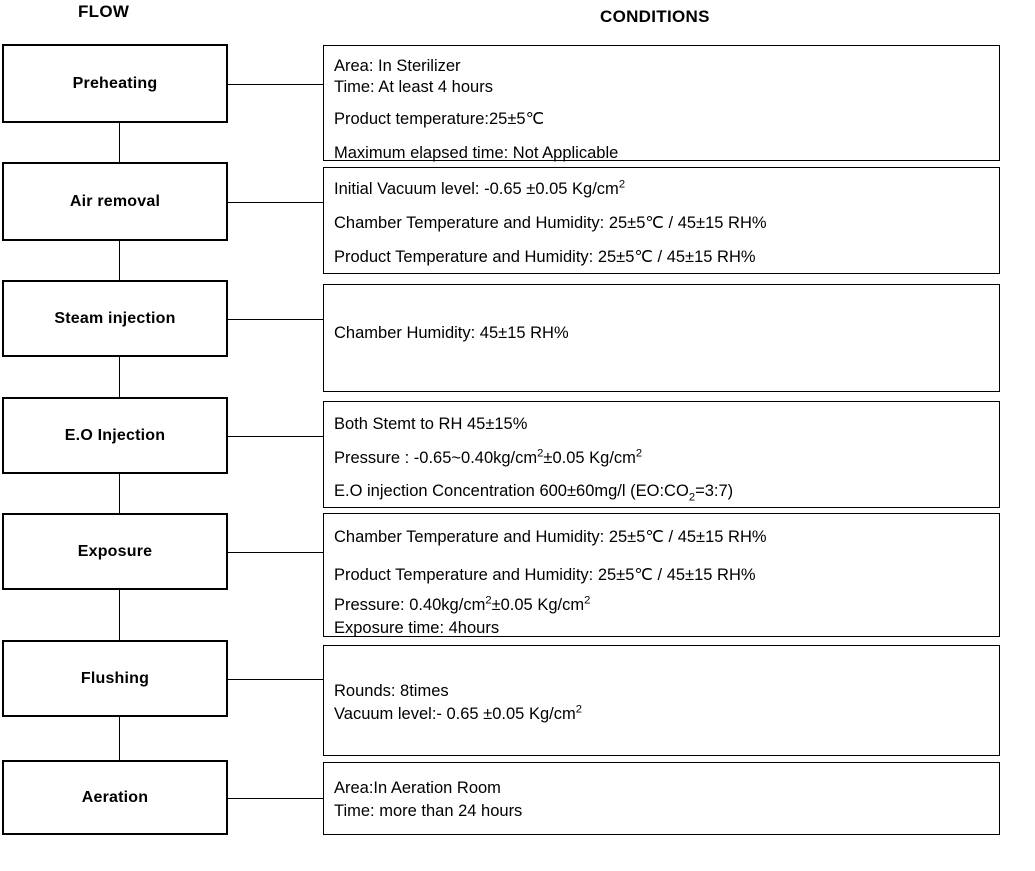  I want to click on flow-box-air-removal: Air removal, so click(115, 201).